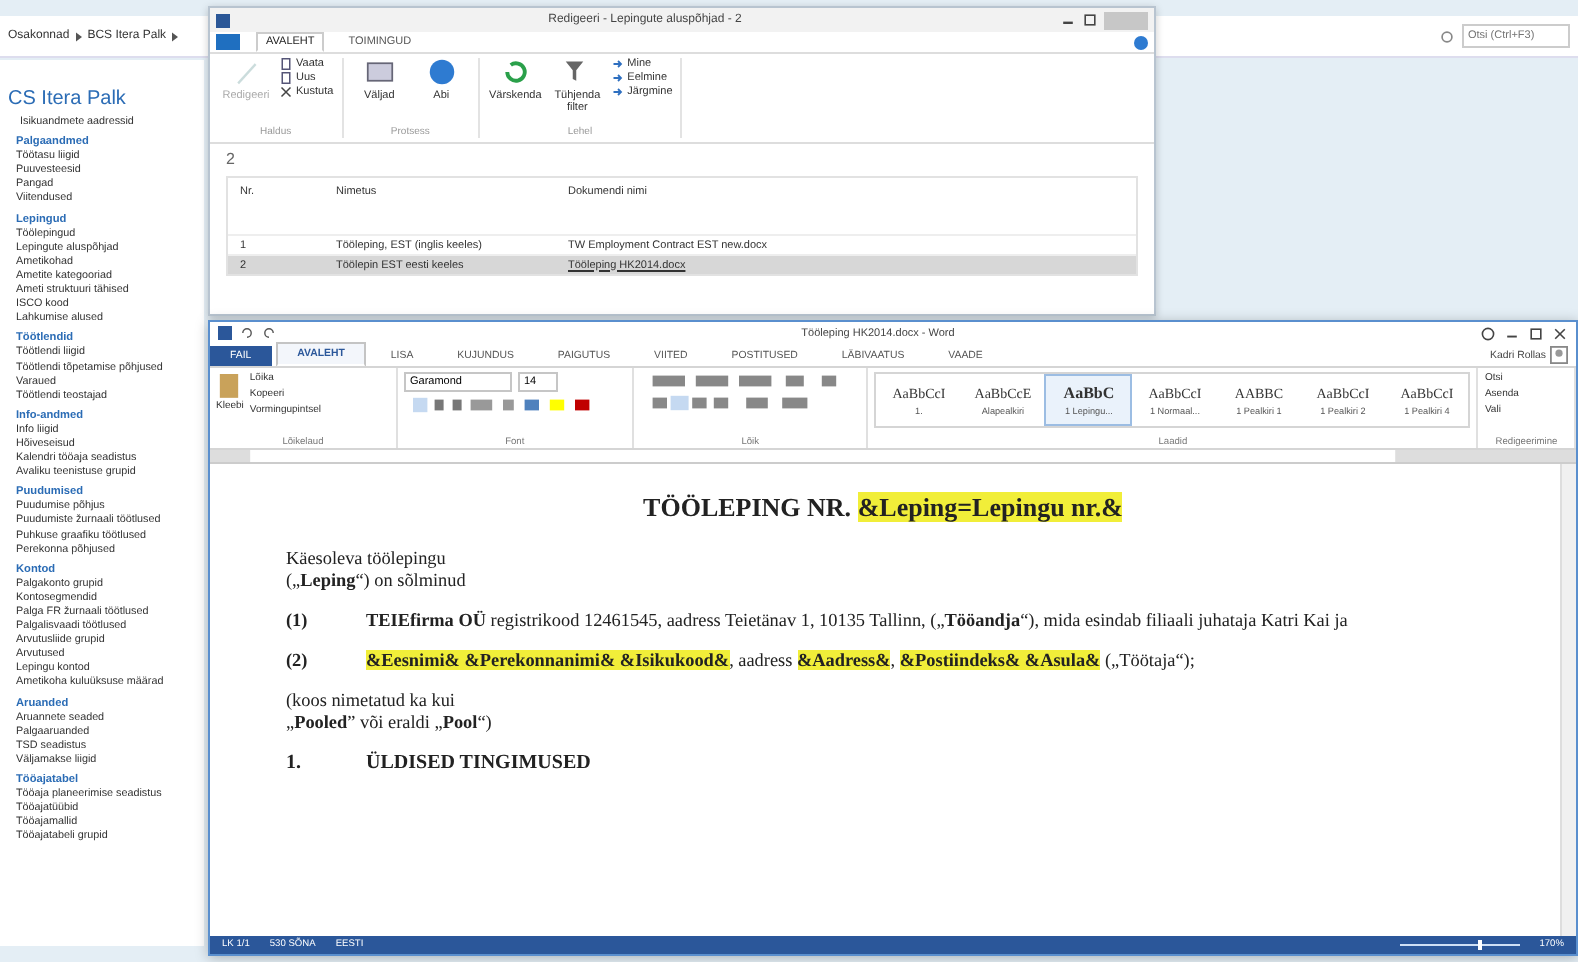 This screenshot has width=1578, height=962. Describe the element at coordinates (298, 621) in the screenshot. I see `list-number: (1)` at that location.